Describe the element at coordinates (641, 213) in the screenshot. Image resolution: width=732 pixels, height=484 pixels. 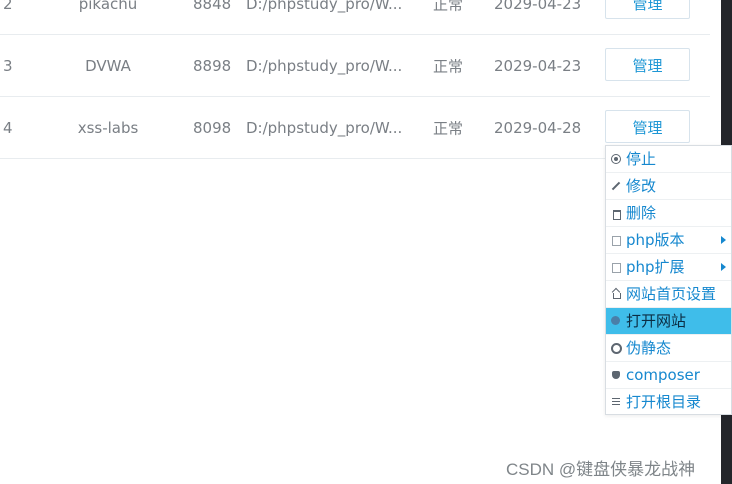
I see `menu-item-label: 删除` at that location.